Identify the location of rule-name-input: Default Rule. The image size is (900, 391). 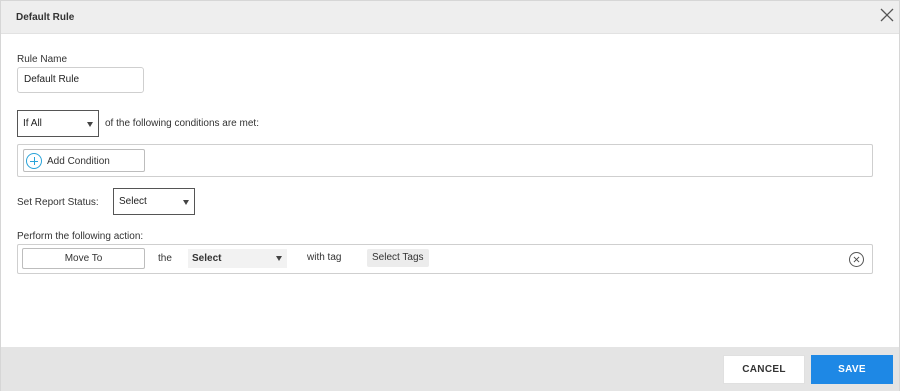
(80, 80).